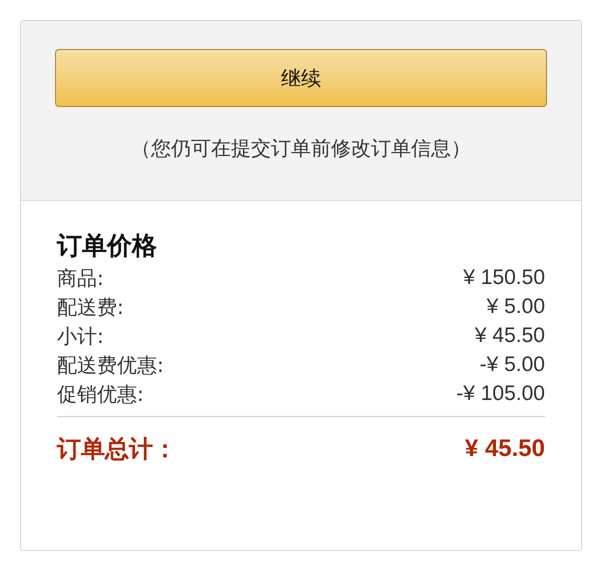 The height and width of the screenshot is (587, 600). What do you see at coordinates (80, 278) in the screenshot?
I see `row-label: 商品:` at bounding box center [80, 278].